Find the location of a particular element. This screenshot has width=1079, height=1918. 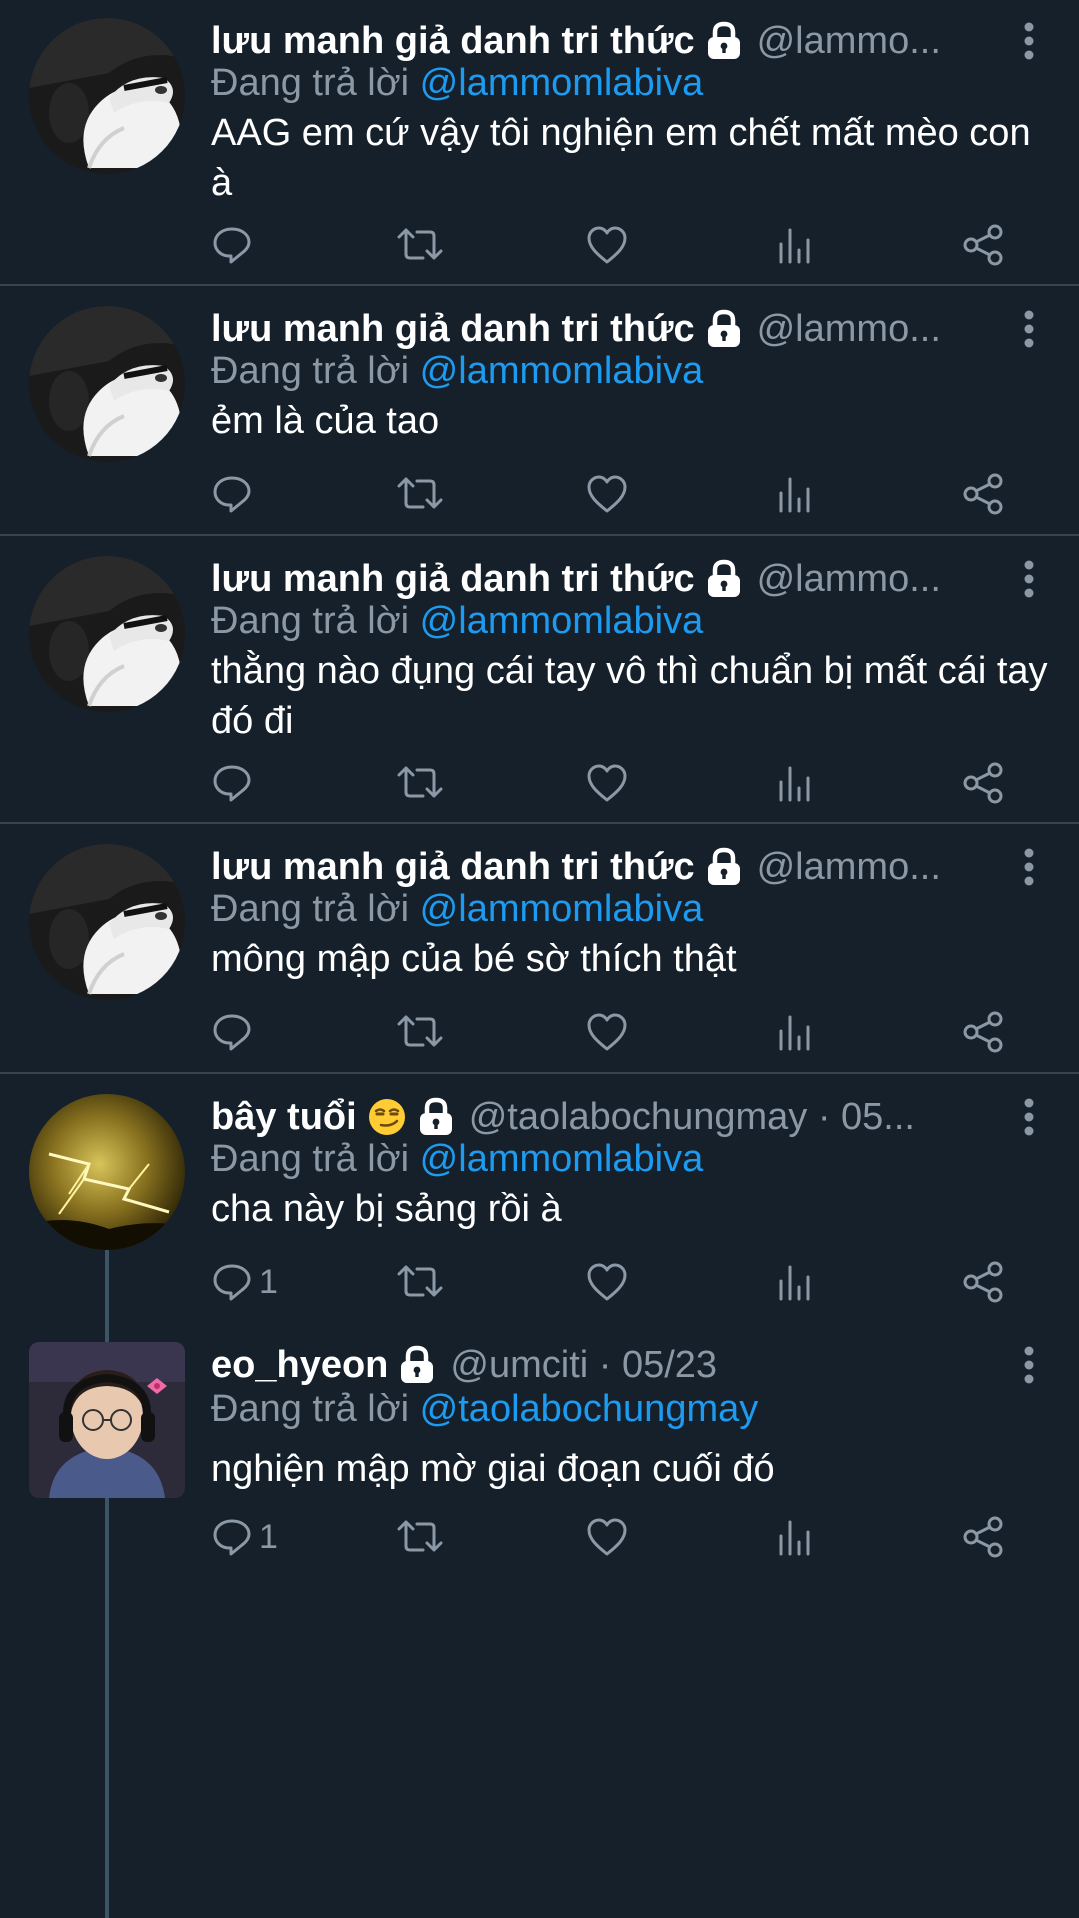

display-name: eo_hyeon is located at coordinates (299, 1365).